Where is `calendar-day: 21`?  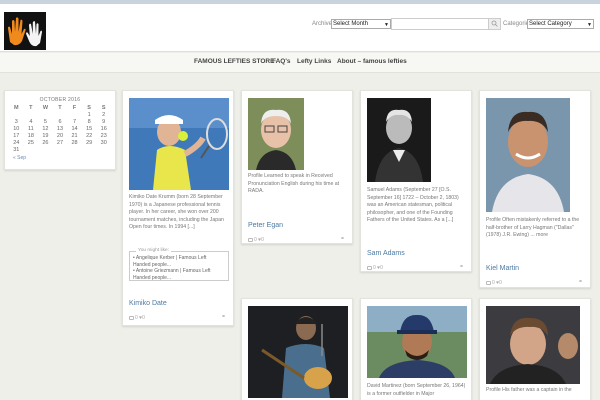 calendar-day: 21 is located at coordinates (74, 136).